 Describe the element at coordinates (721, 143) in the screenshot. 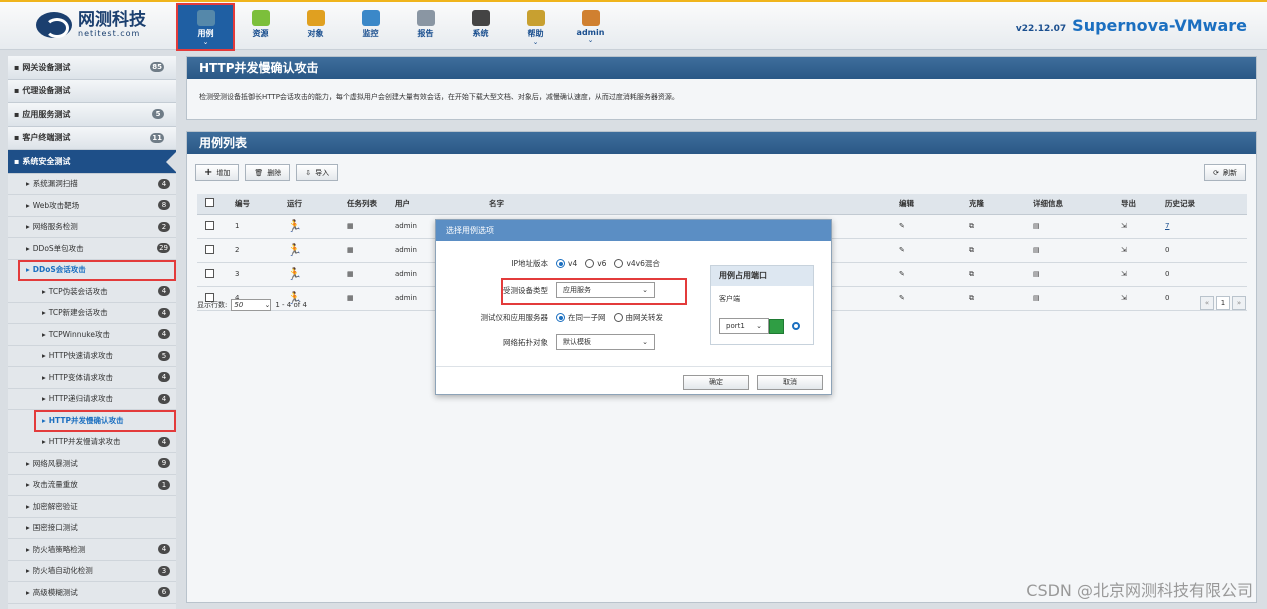

I see `list-title: 用例列表` at that location.